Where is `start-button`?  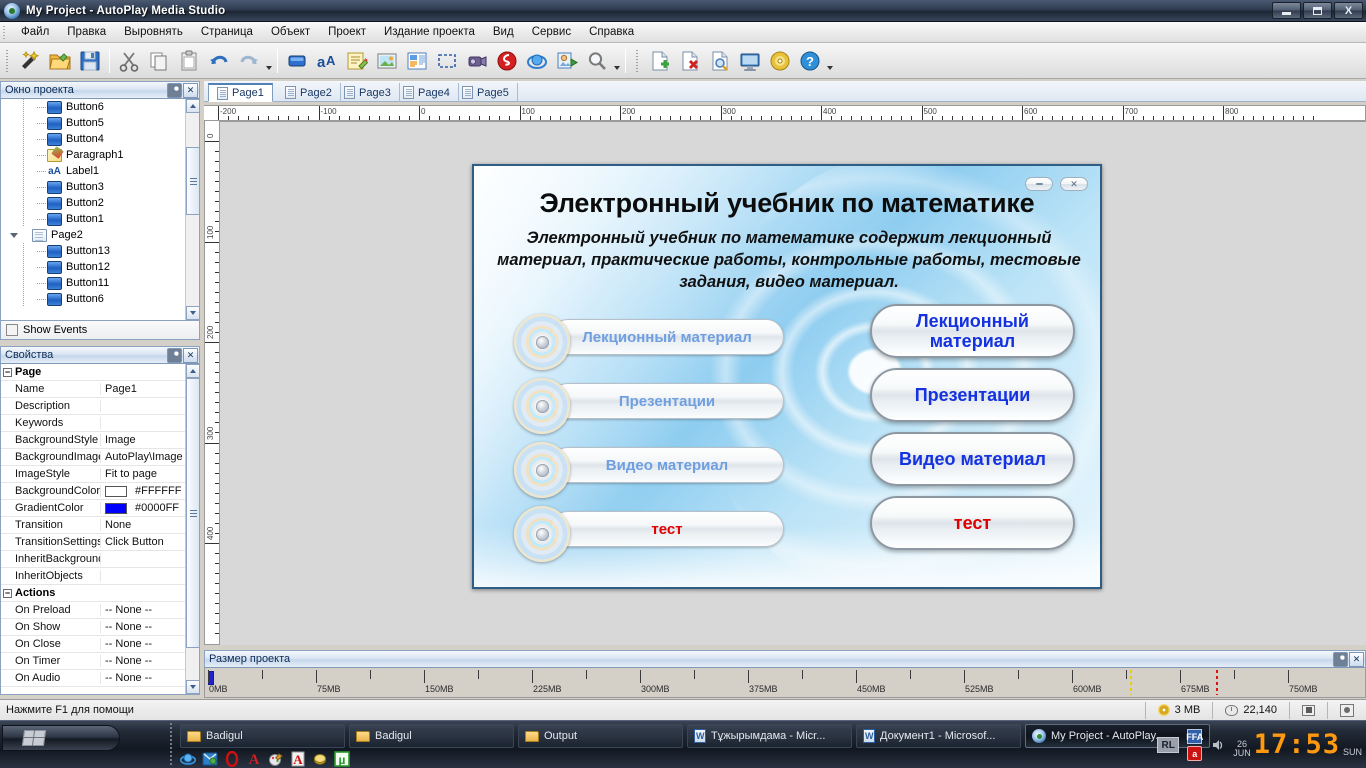 start-button is located at coordinates (61, 738).